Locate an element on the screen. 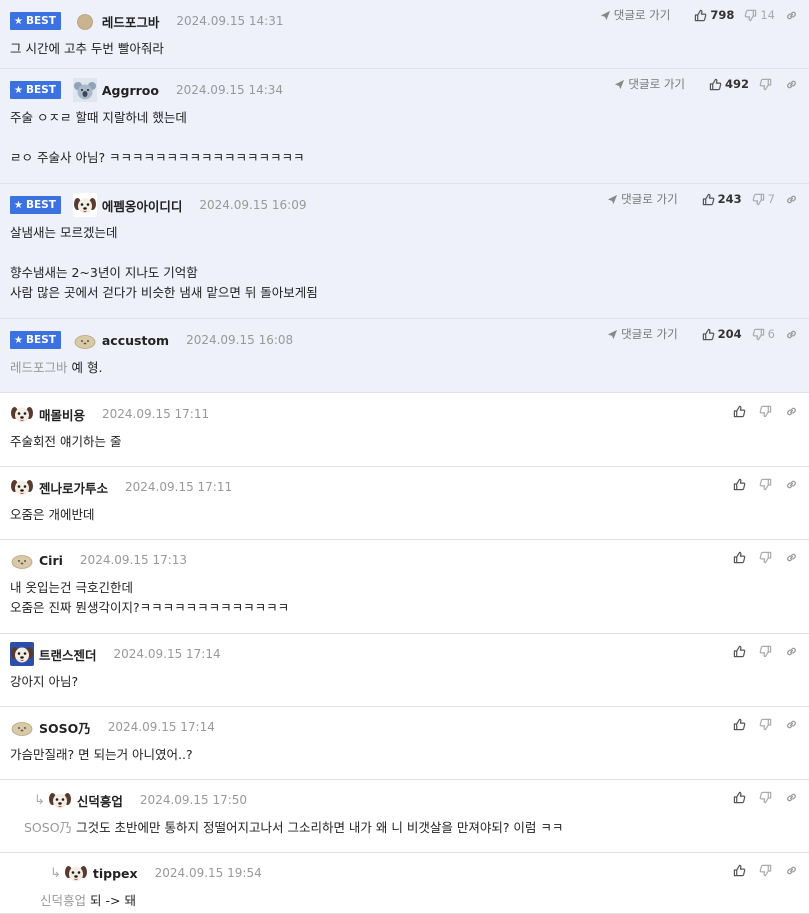  reply-arrow-icon: ↳ is located at coordinates (39, 800).